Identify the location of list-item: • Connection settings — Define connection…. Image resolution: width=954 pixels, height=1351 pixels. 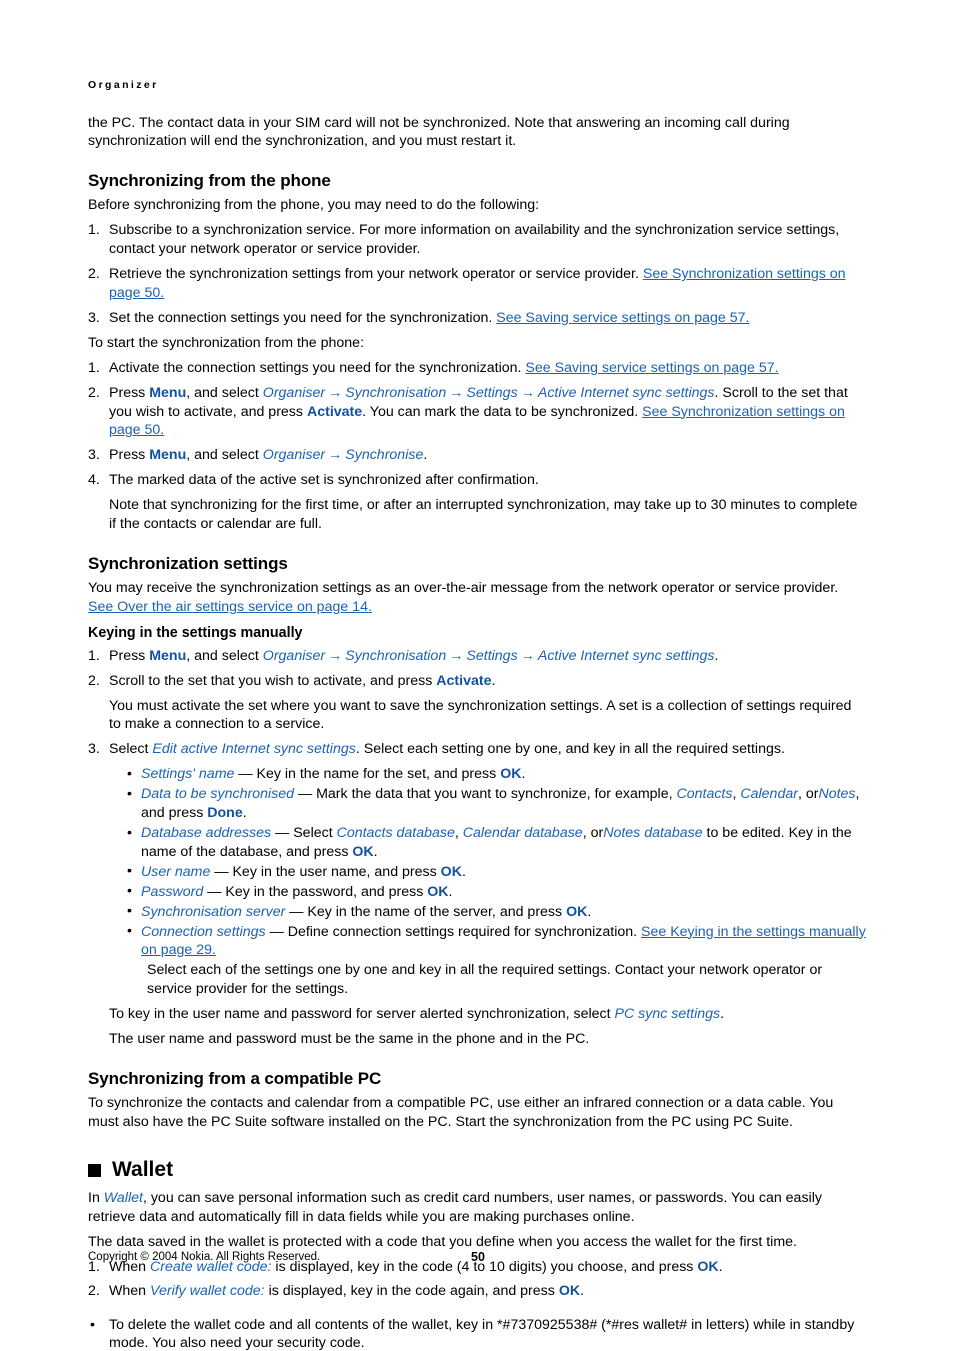
(496, 942).